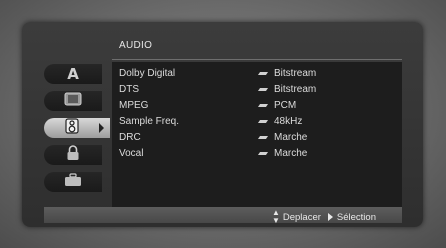 This screenshot has width=446, height=248. Describe the element at coordinates (149, 121) in the screenshot. I see `setting-label: Sample Freq.` at that location.